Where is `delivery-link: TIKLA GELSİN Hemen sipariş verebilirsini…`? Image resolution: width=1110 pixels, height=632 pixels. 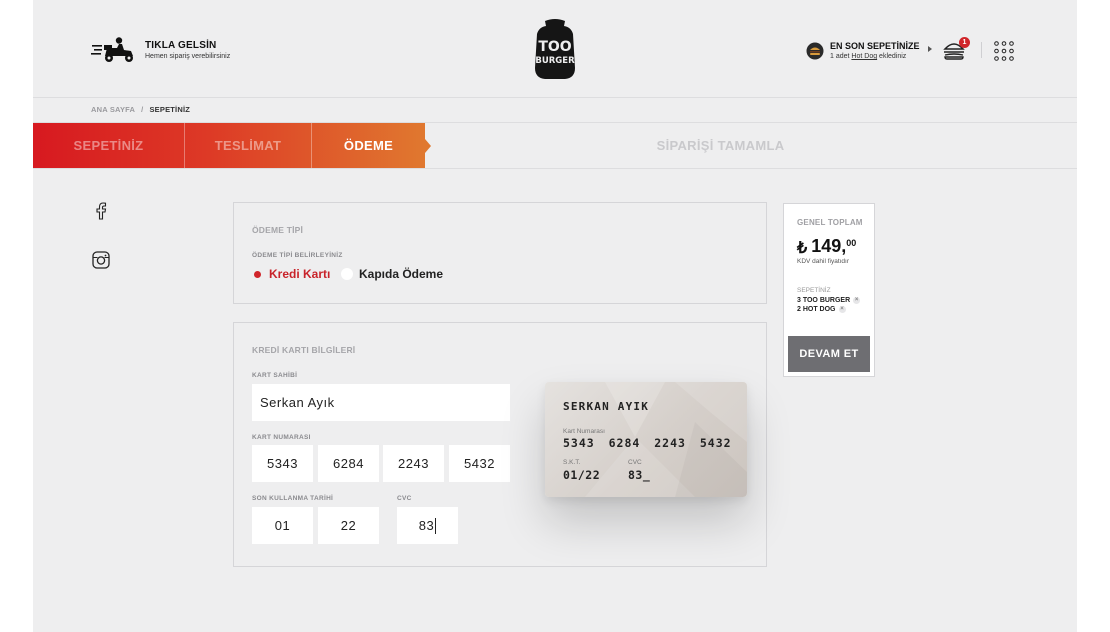 delivery-link: TIKLA GELSİN Hemen sipariş verebilirsini… is located at coordinates (160, 50).